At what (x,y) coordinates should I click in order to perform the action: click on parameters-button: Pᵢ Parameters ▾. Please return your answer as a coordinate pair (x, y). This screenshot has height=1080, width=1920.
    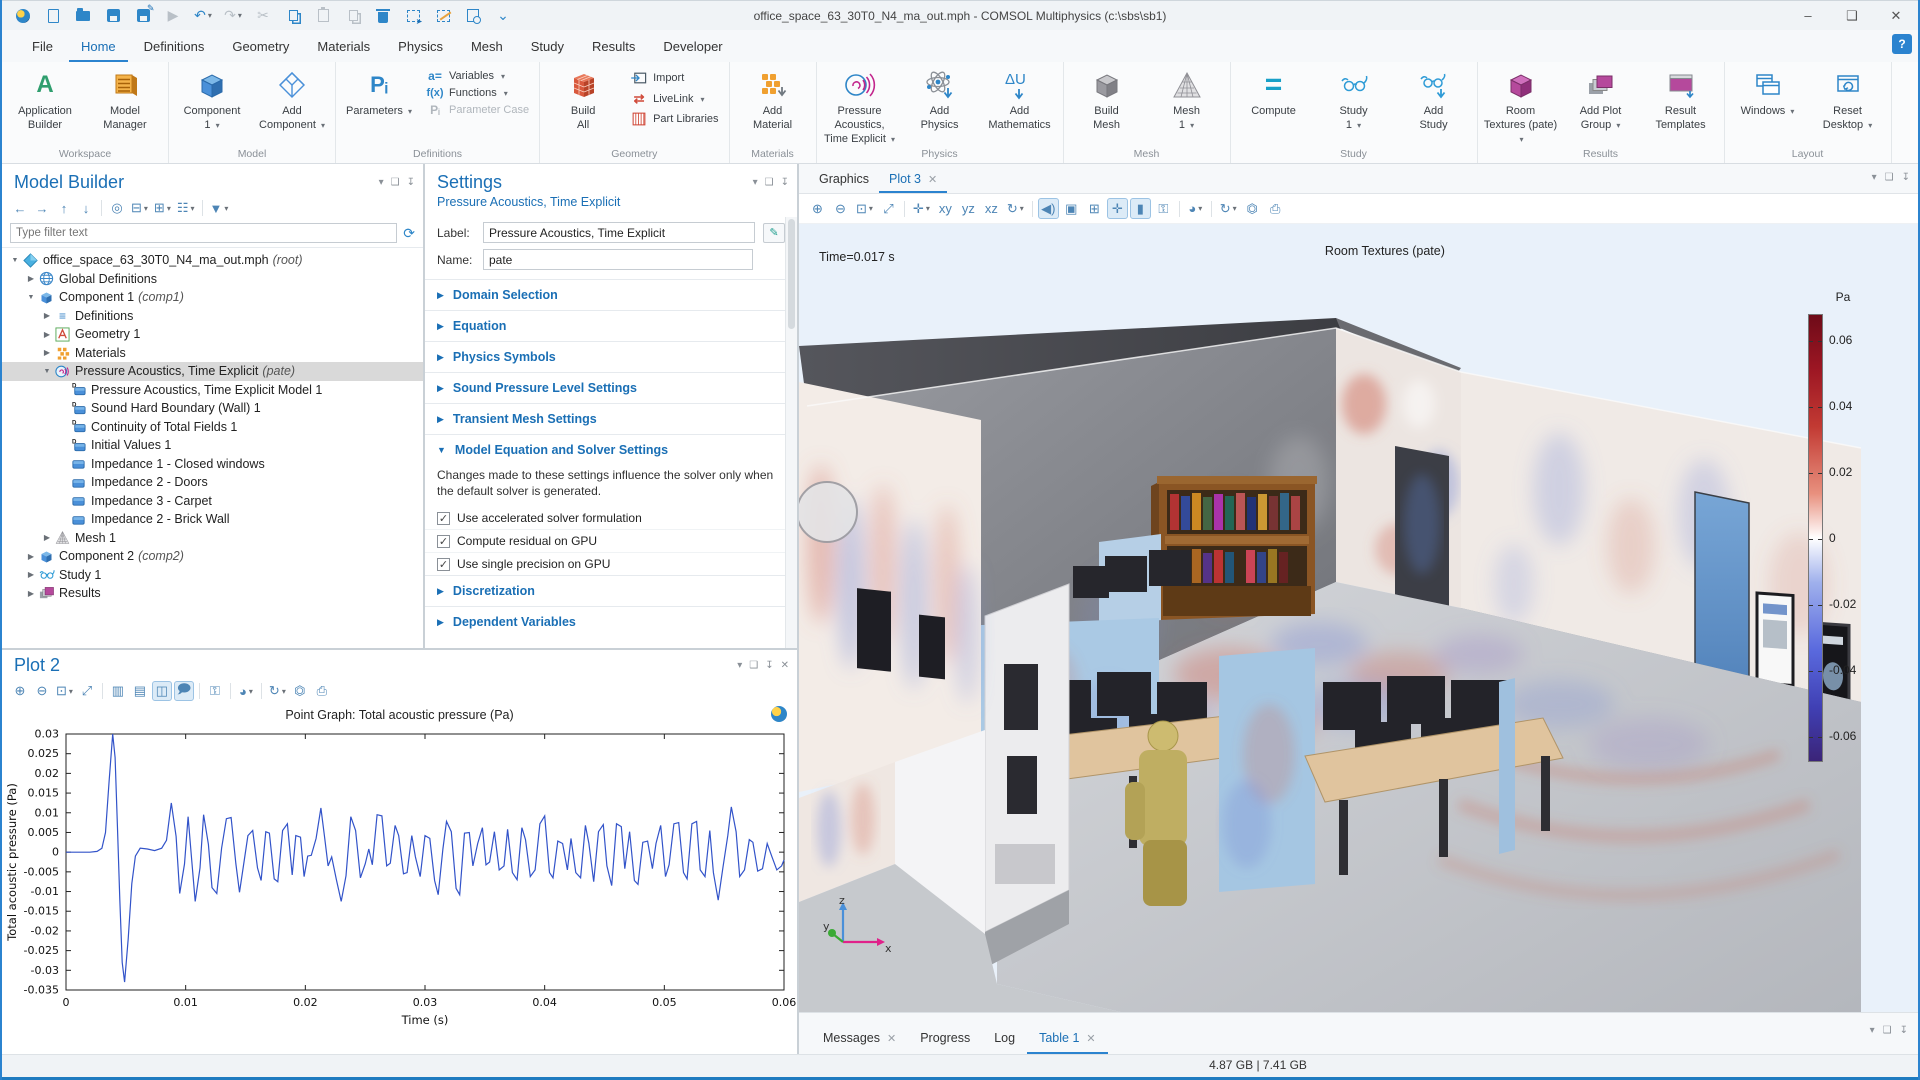
    Looking at the image, I should click on (379, 105).